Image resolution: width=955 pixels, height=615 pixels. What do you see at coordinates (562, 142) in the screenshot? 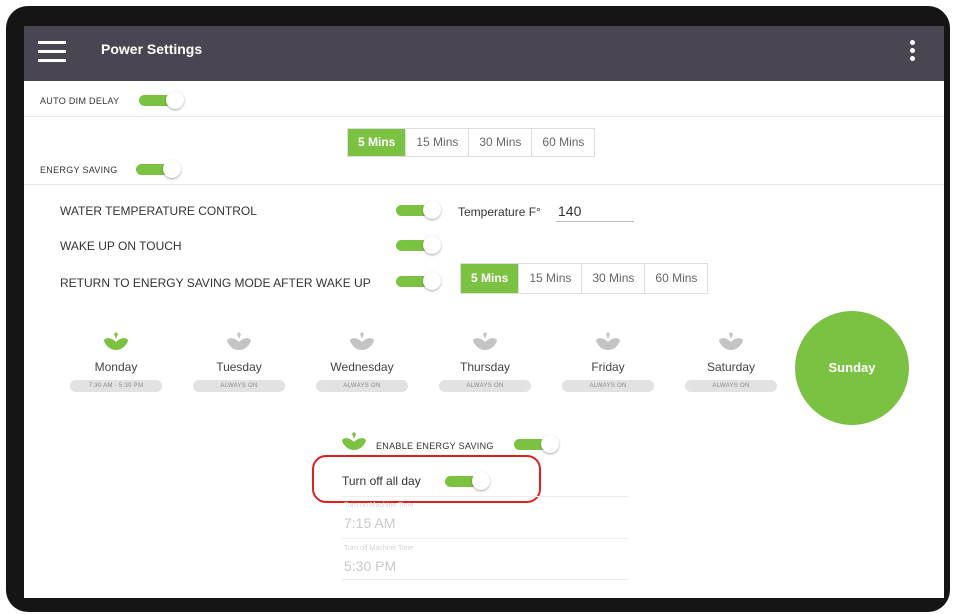
I see `auto-dim-option-60: 60 Mins` at bounding box center [562, 142].